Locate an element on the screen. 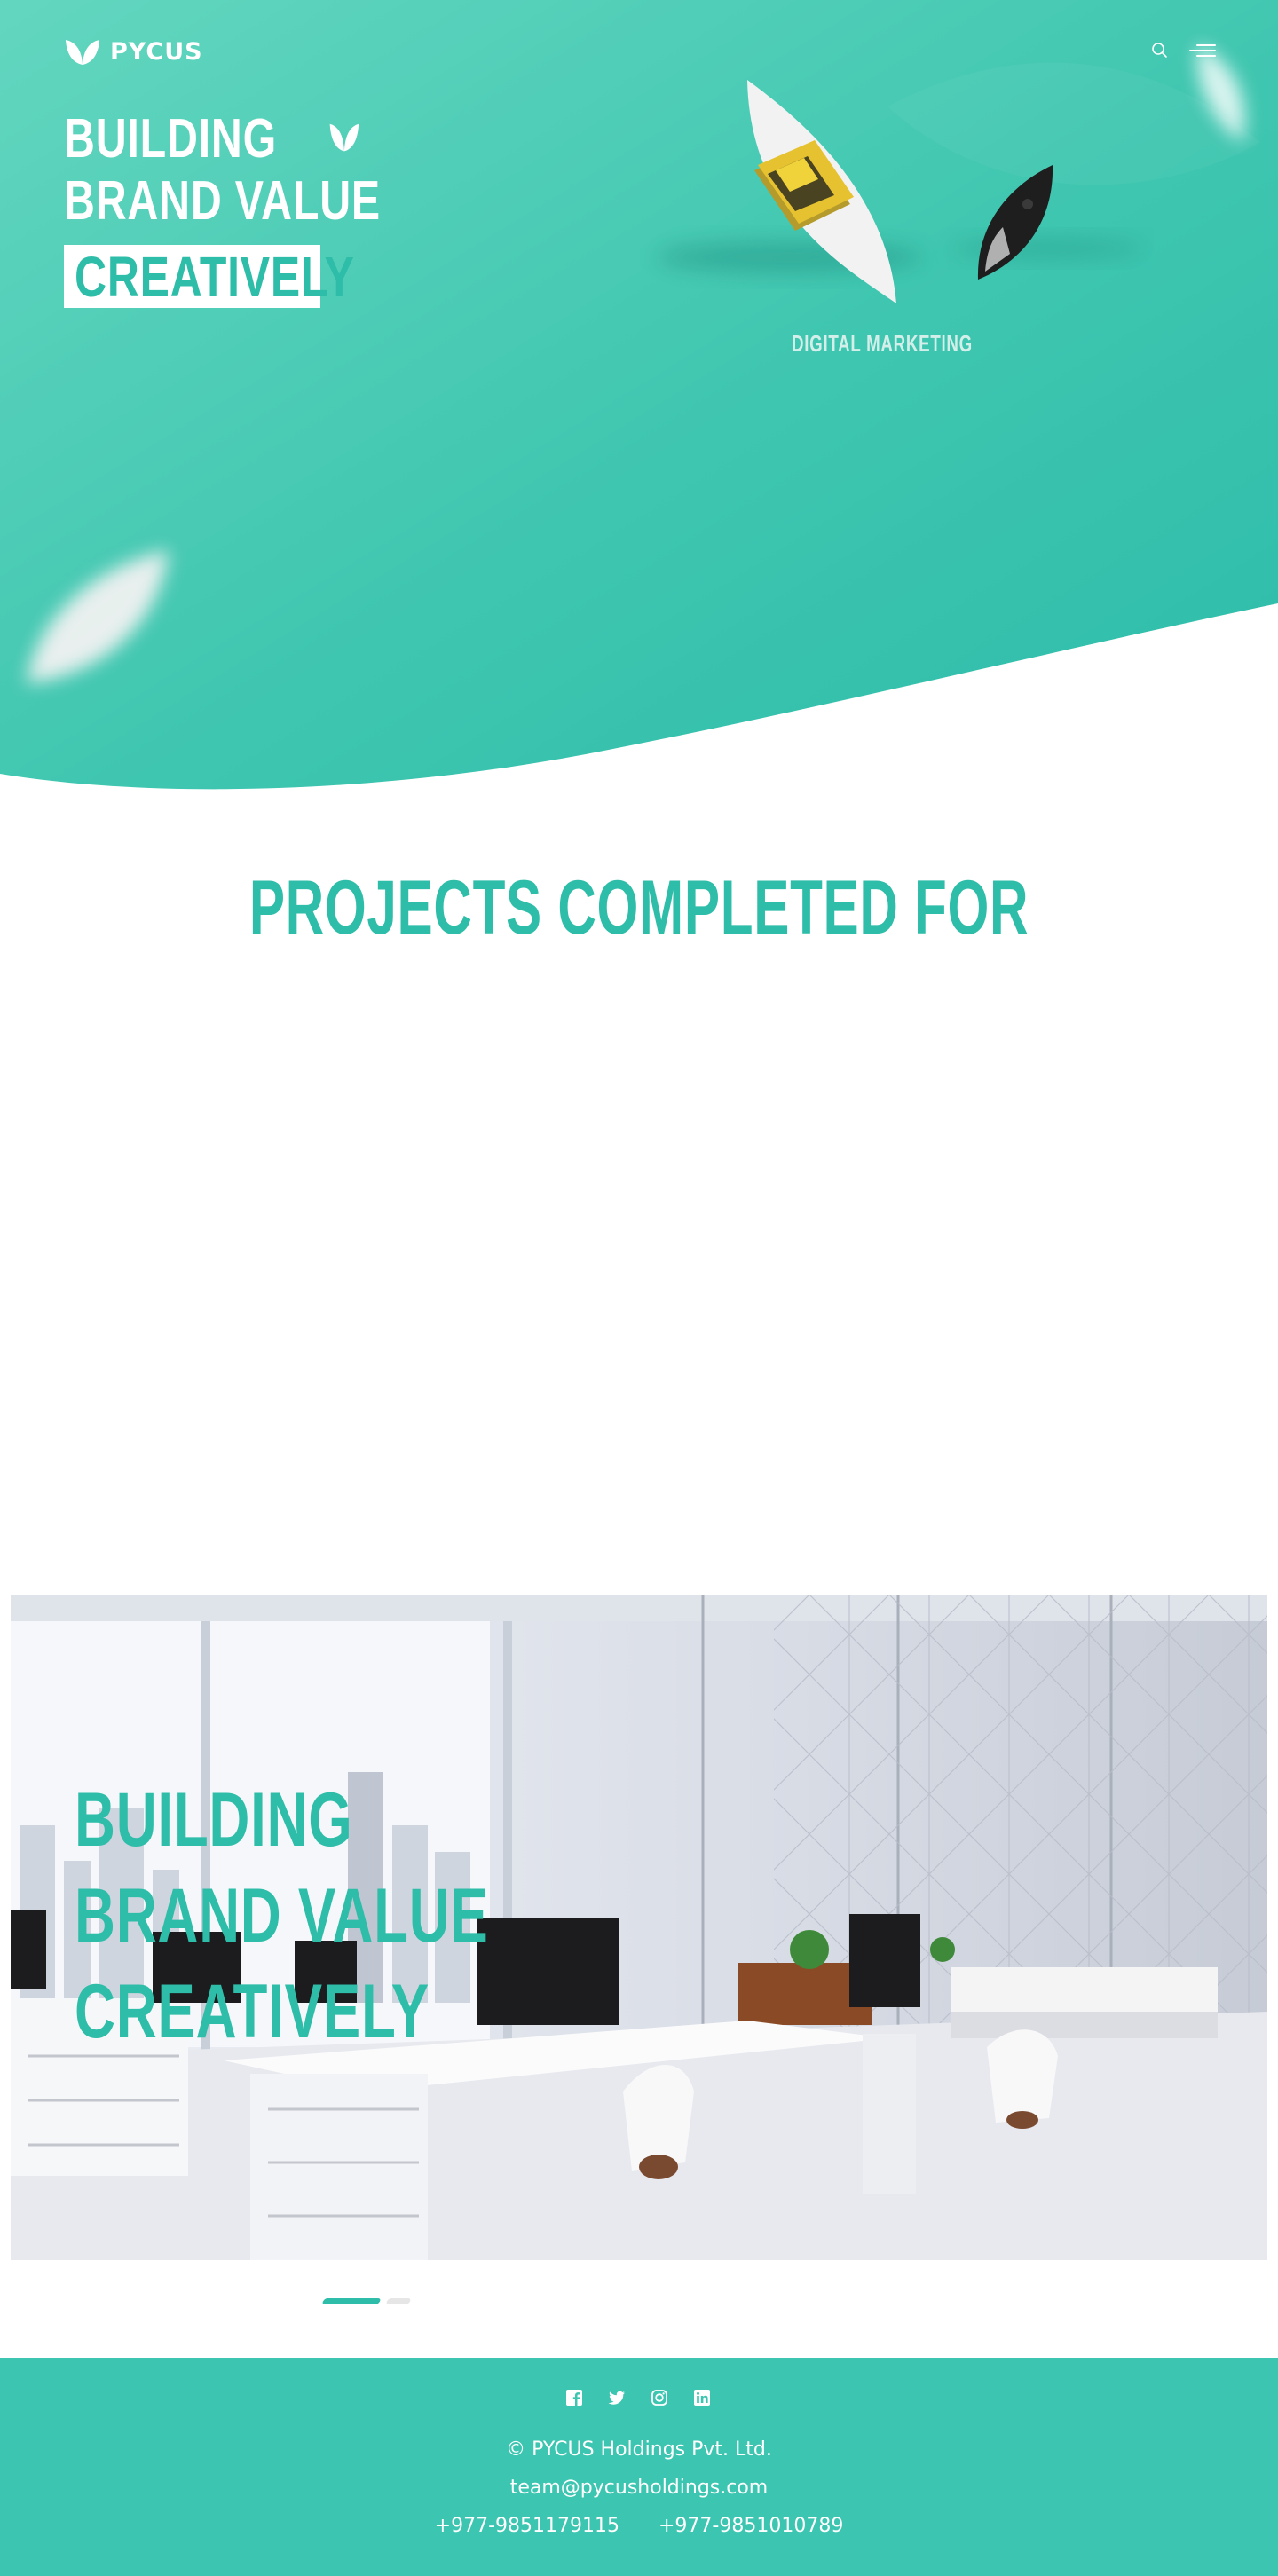 The width and height of the screenshot is (1278, 2576). banner-headline: BUILDING BRAND VALUE CREATIVELY is located at coordinates (282, 1916).